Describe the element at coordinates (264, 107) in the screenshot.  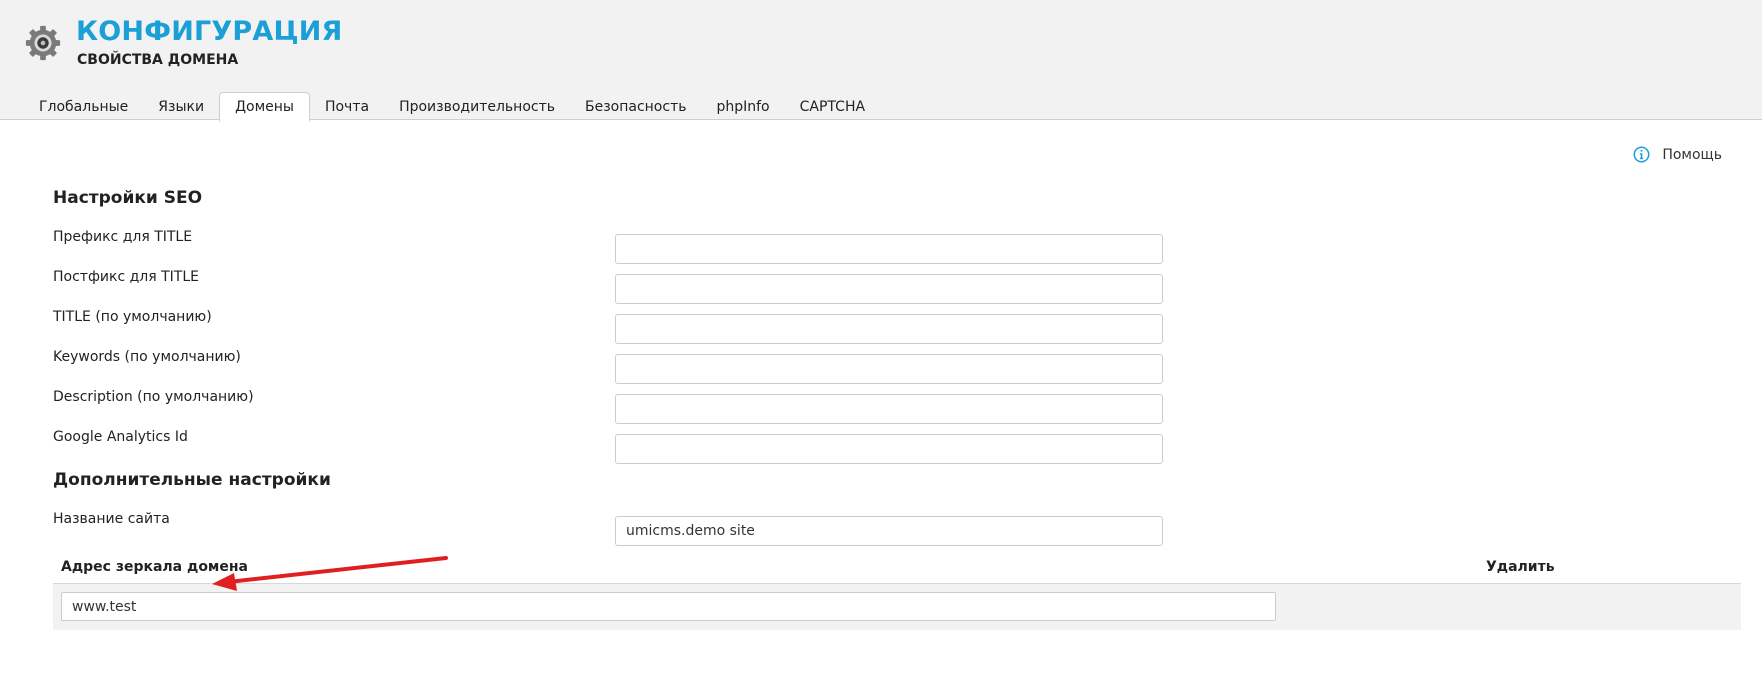
I see `tab-domains: Домены` at that location.